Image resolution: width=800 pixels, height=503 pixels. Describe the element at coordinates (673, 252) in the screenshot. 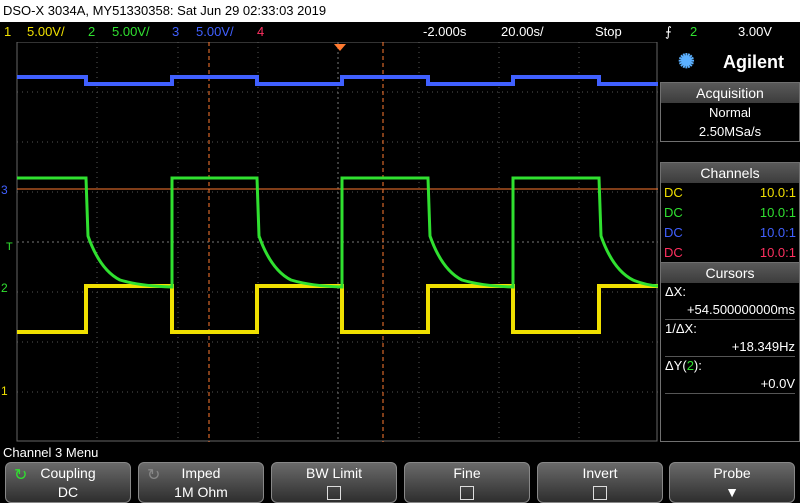

I see `ch4-coupling: DC` at that location.